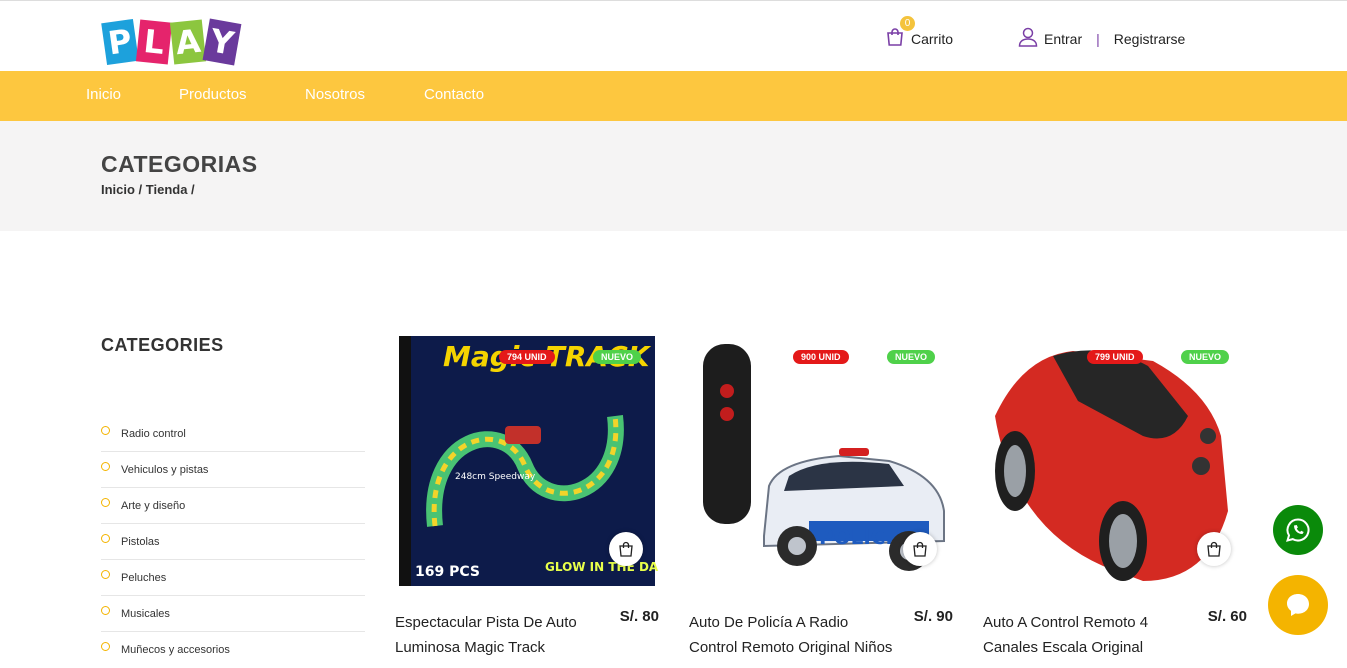  I want to click on car-text: POLICE, so click(859, 537).